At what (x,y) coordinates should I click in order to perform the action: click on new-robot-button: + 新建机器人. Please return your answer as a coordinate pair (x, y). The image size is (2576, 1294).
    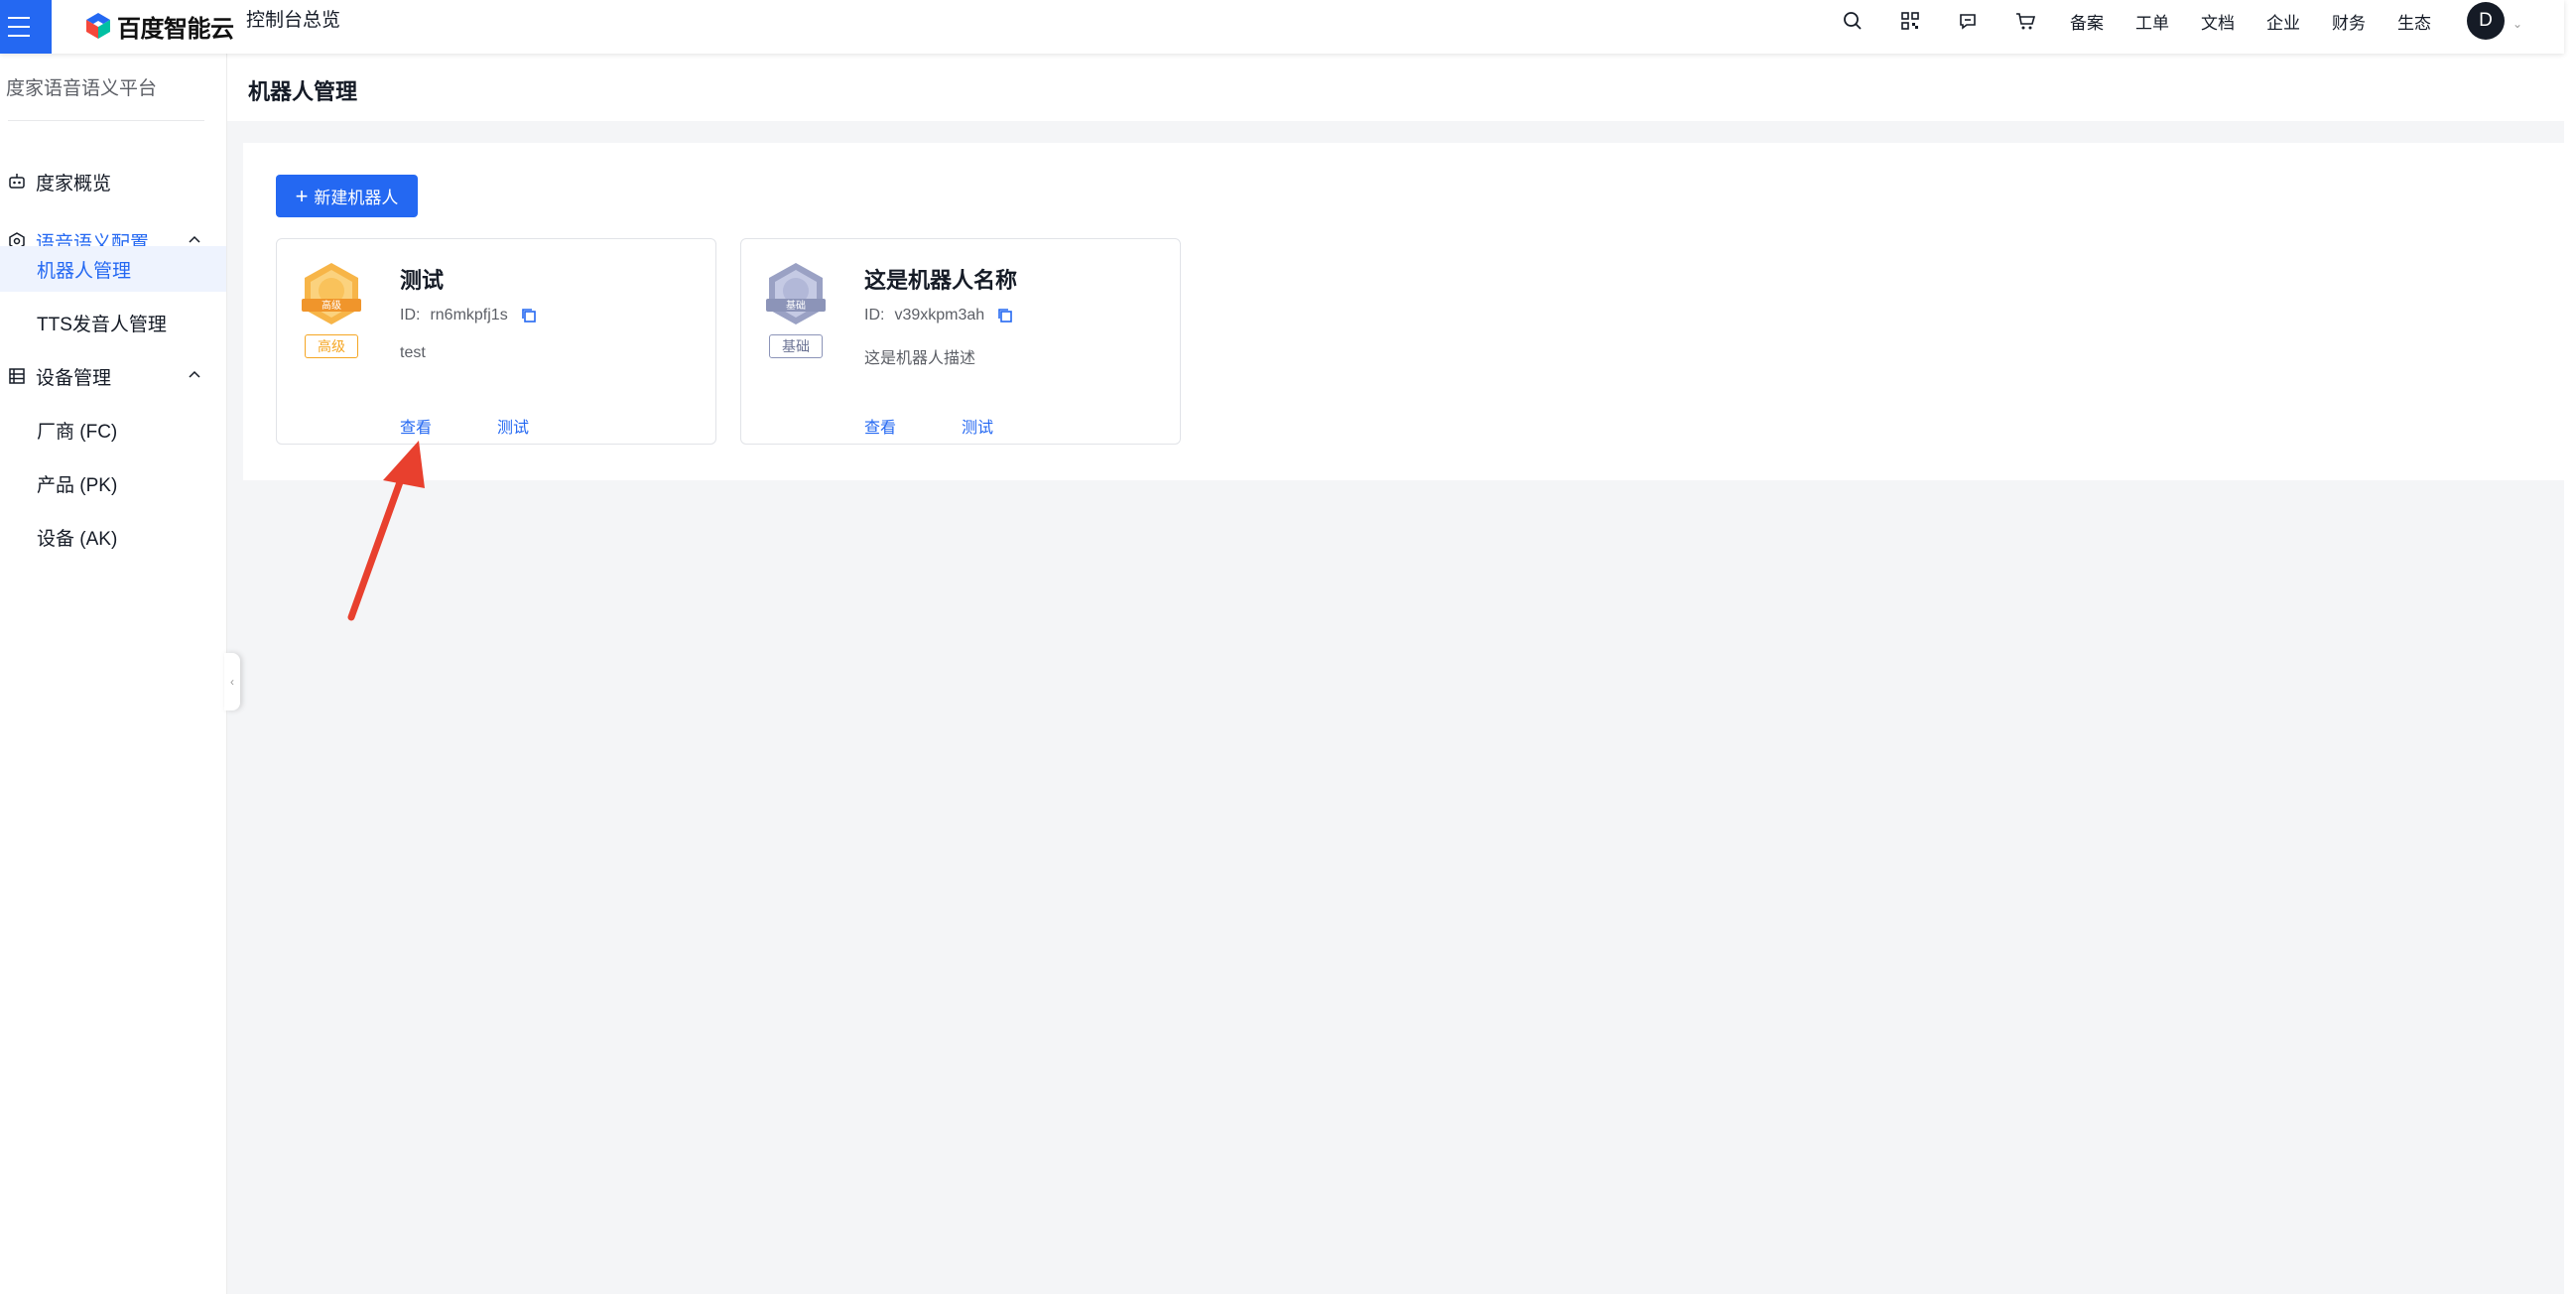
    Looking at the image, I should click on (347, 196).